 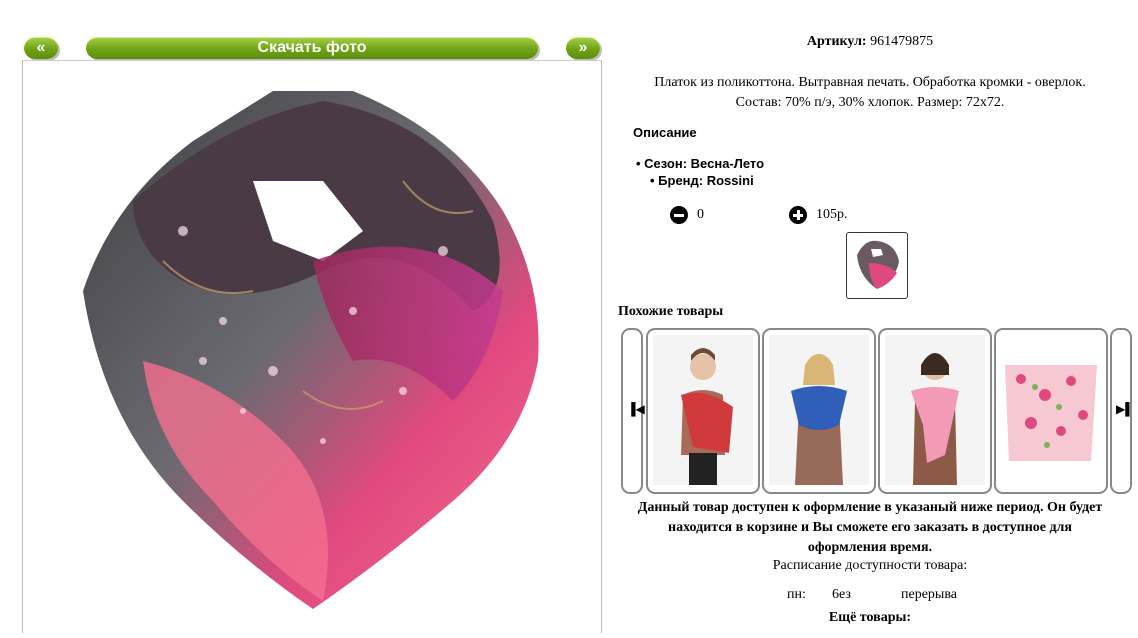 I want to click on next-photo-button: », so click(x=583, y=48).